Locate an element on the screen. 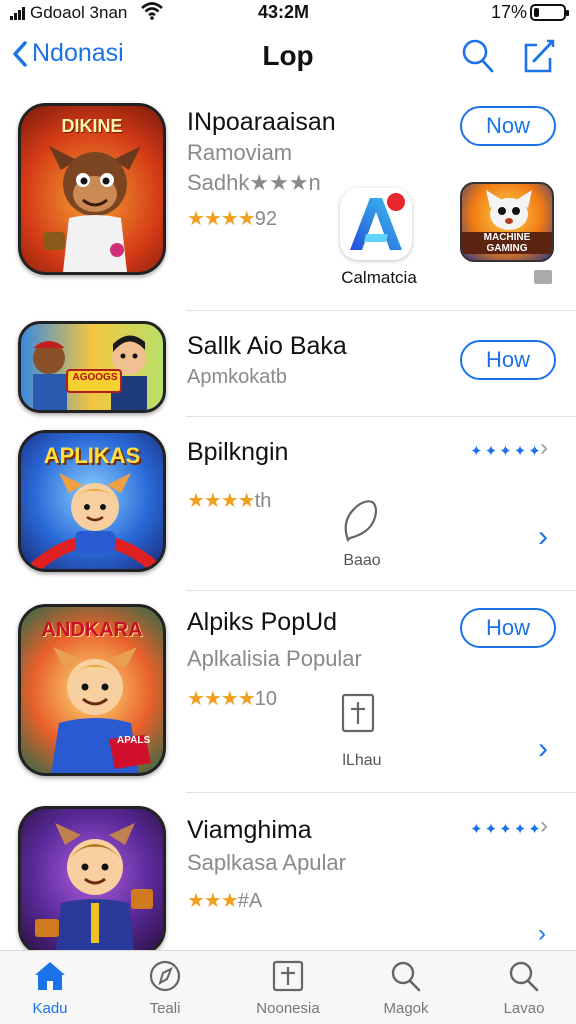  app-name: Alpiks PopUd is located at coordinates (262, 622).